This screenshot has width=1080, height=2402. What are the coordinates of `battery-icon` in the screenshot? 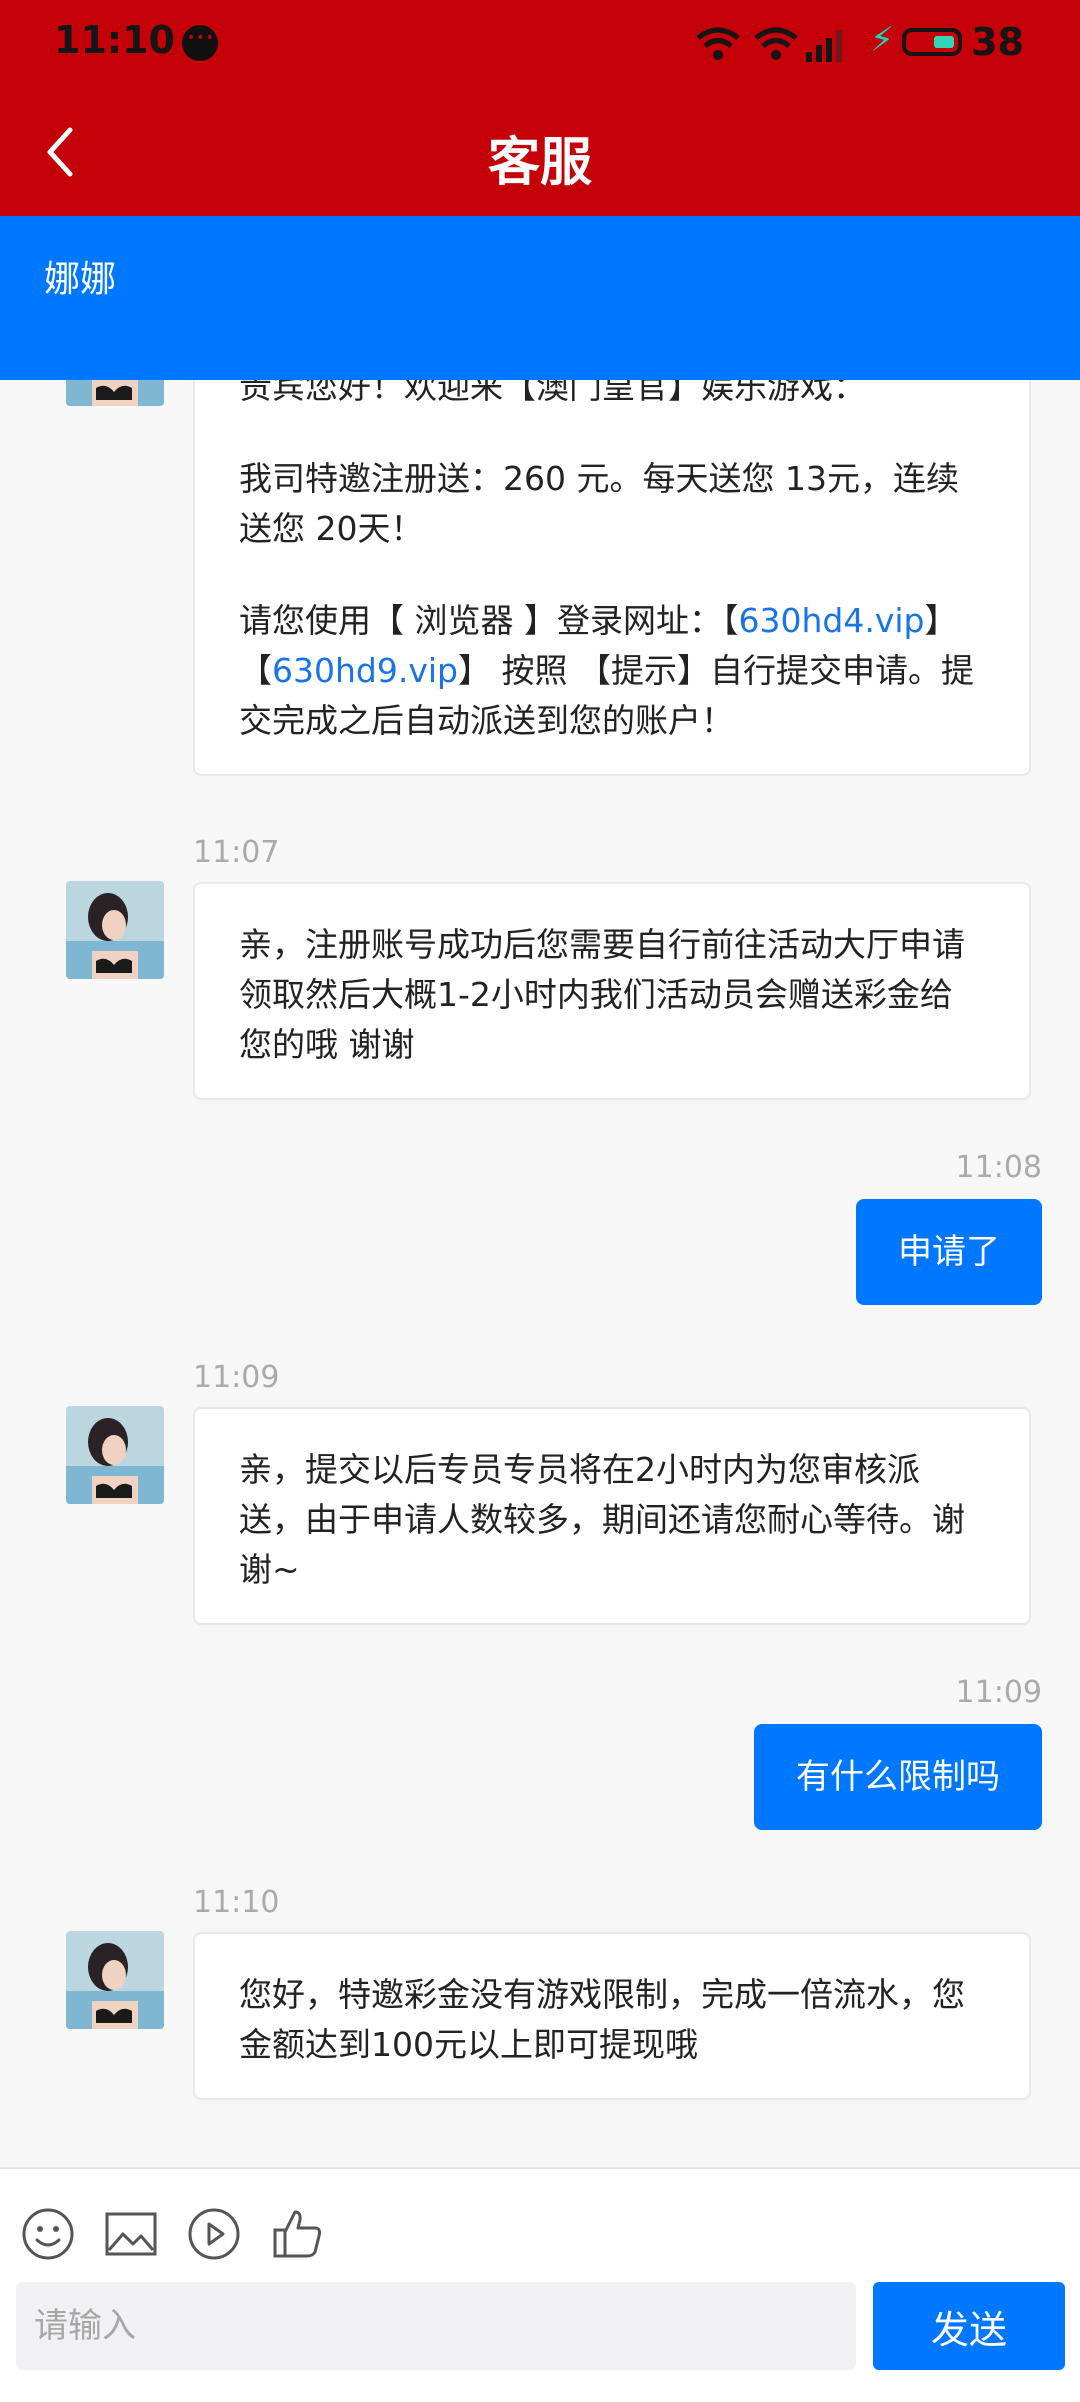 It's located at (932, 42).